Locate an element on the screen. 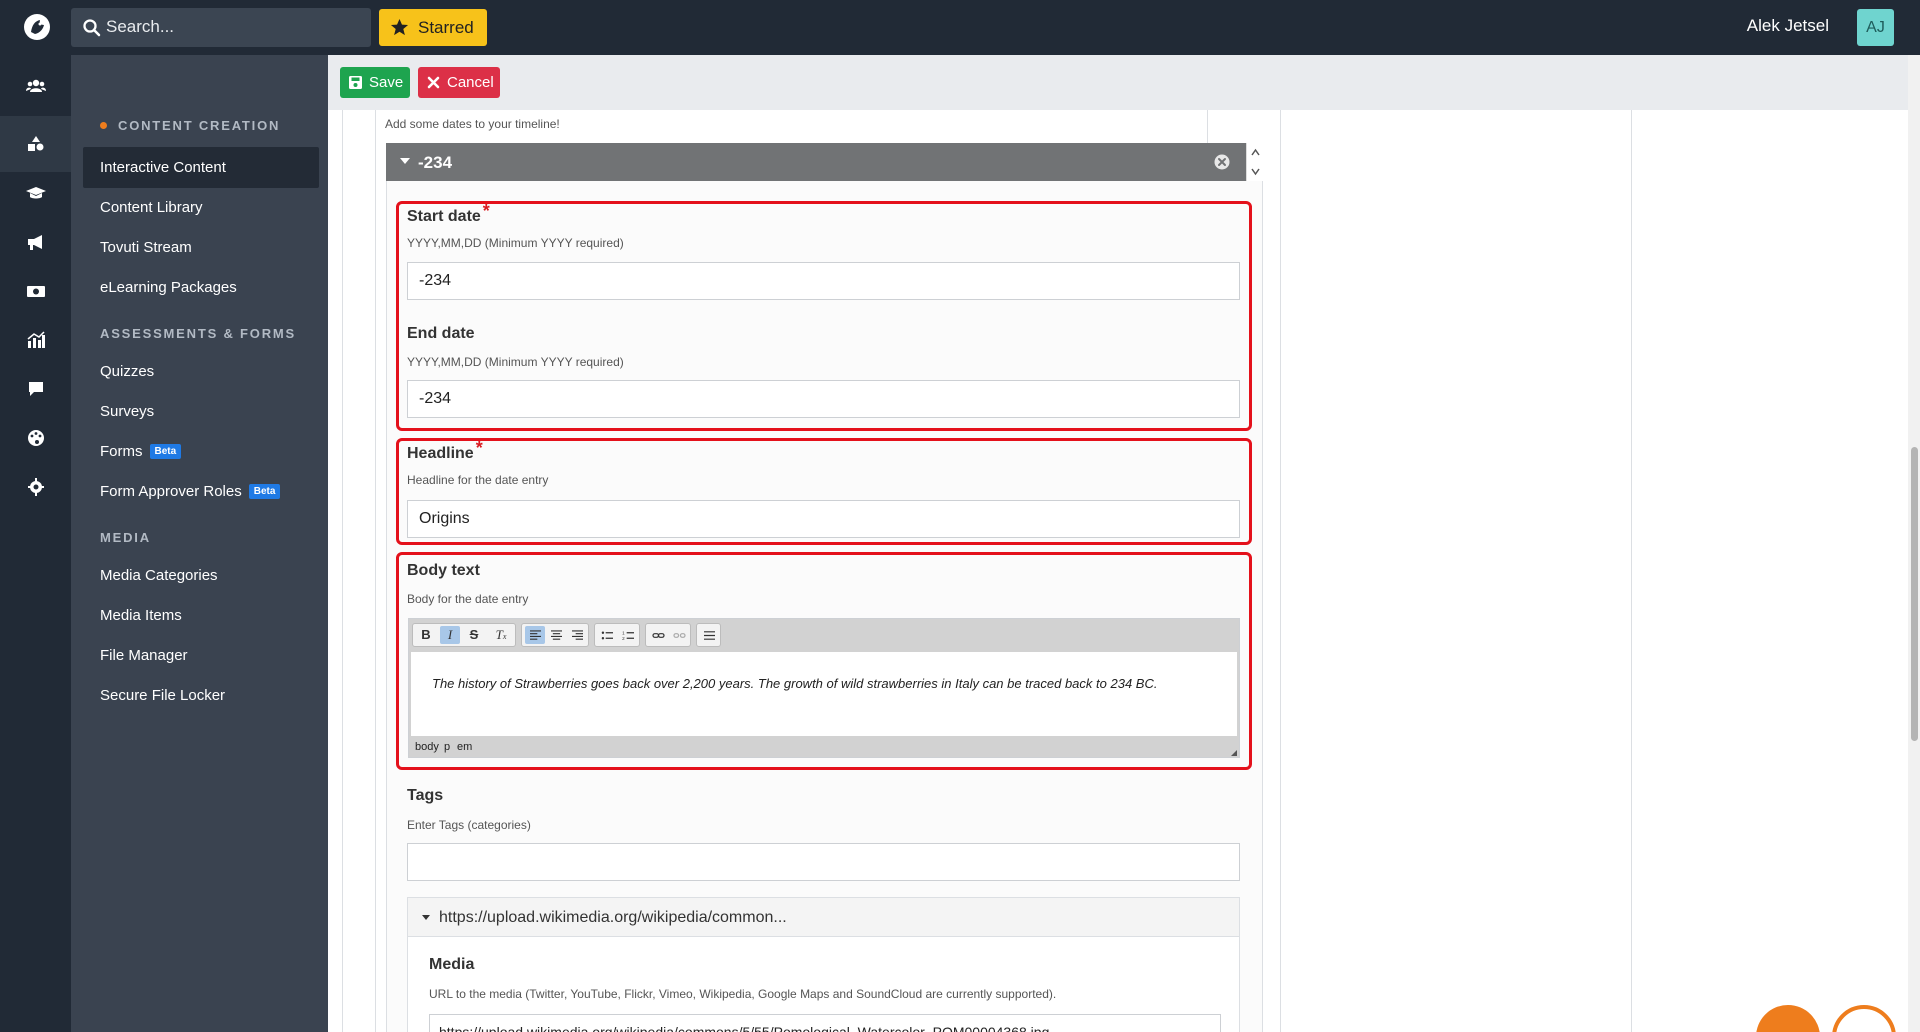  path-body: body is located at coordinates (427, 747).